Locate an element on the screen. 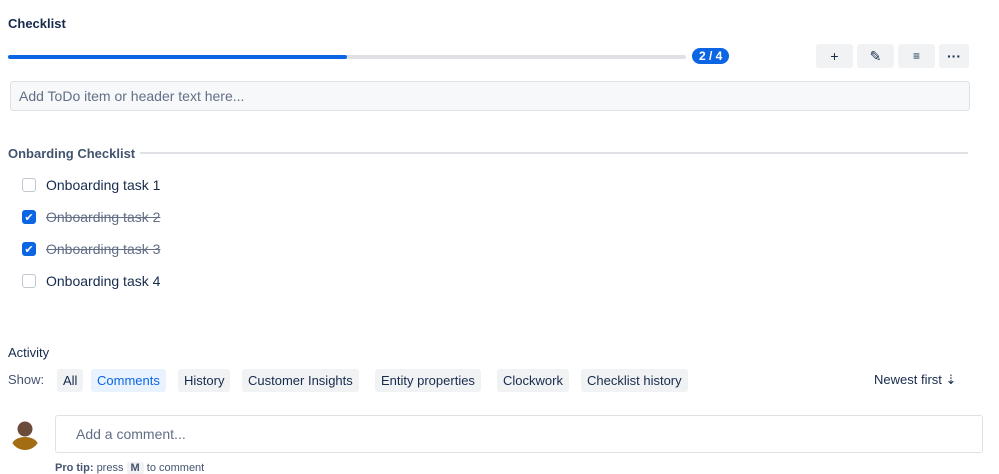 The width and height of the screenshot is (999, 474). filter-chip: History is located at coordinates (204, 380).